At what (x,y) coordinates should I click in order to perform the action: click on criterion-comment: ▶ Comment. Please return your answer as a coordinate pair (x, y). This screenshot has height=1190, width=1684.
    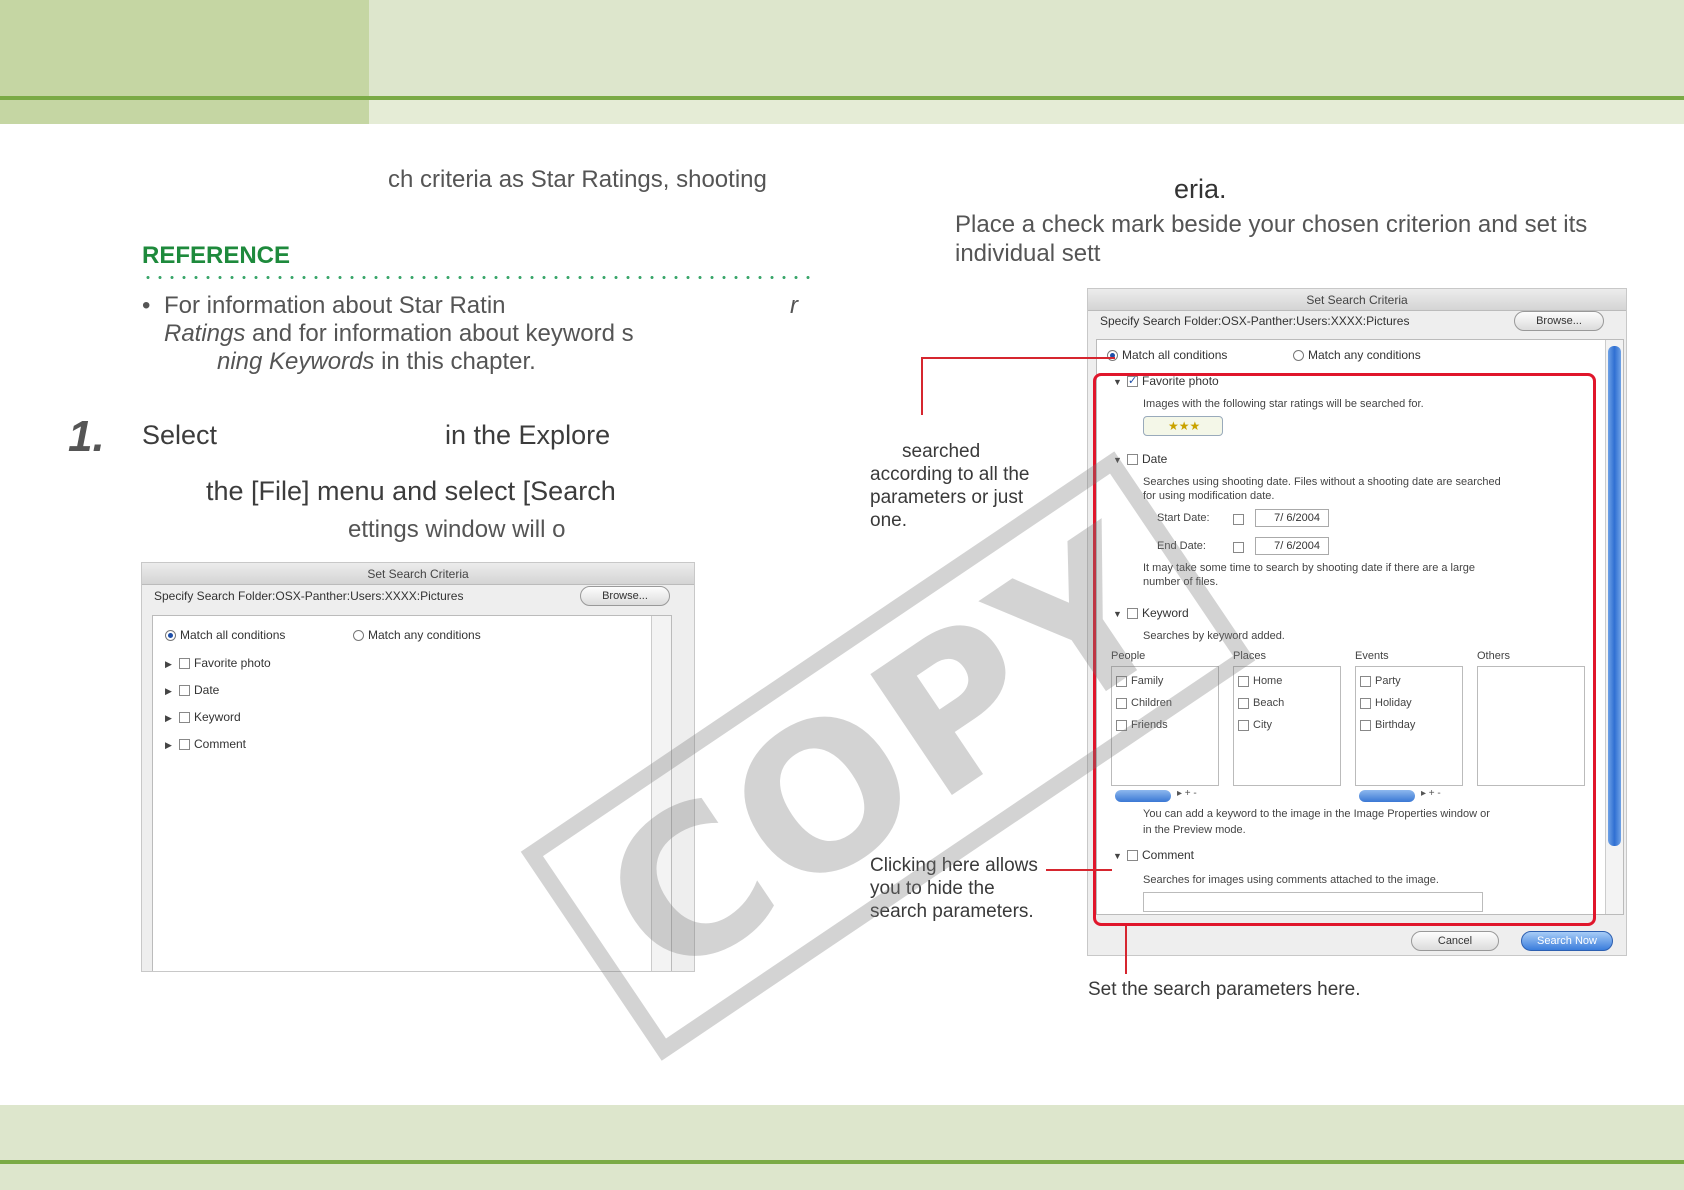
    Looking at the image, I should click on (205, 744).